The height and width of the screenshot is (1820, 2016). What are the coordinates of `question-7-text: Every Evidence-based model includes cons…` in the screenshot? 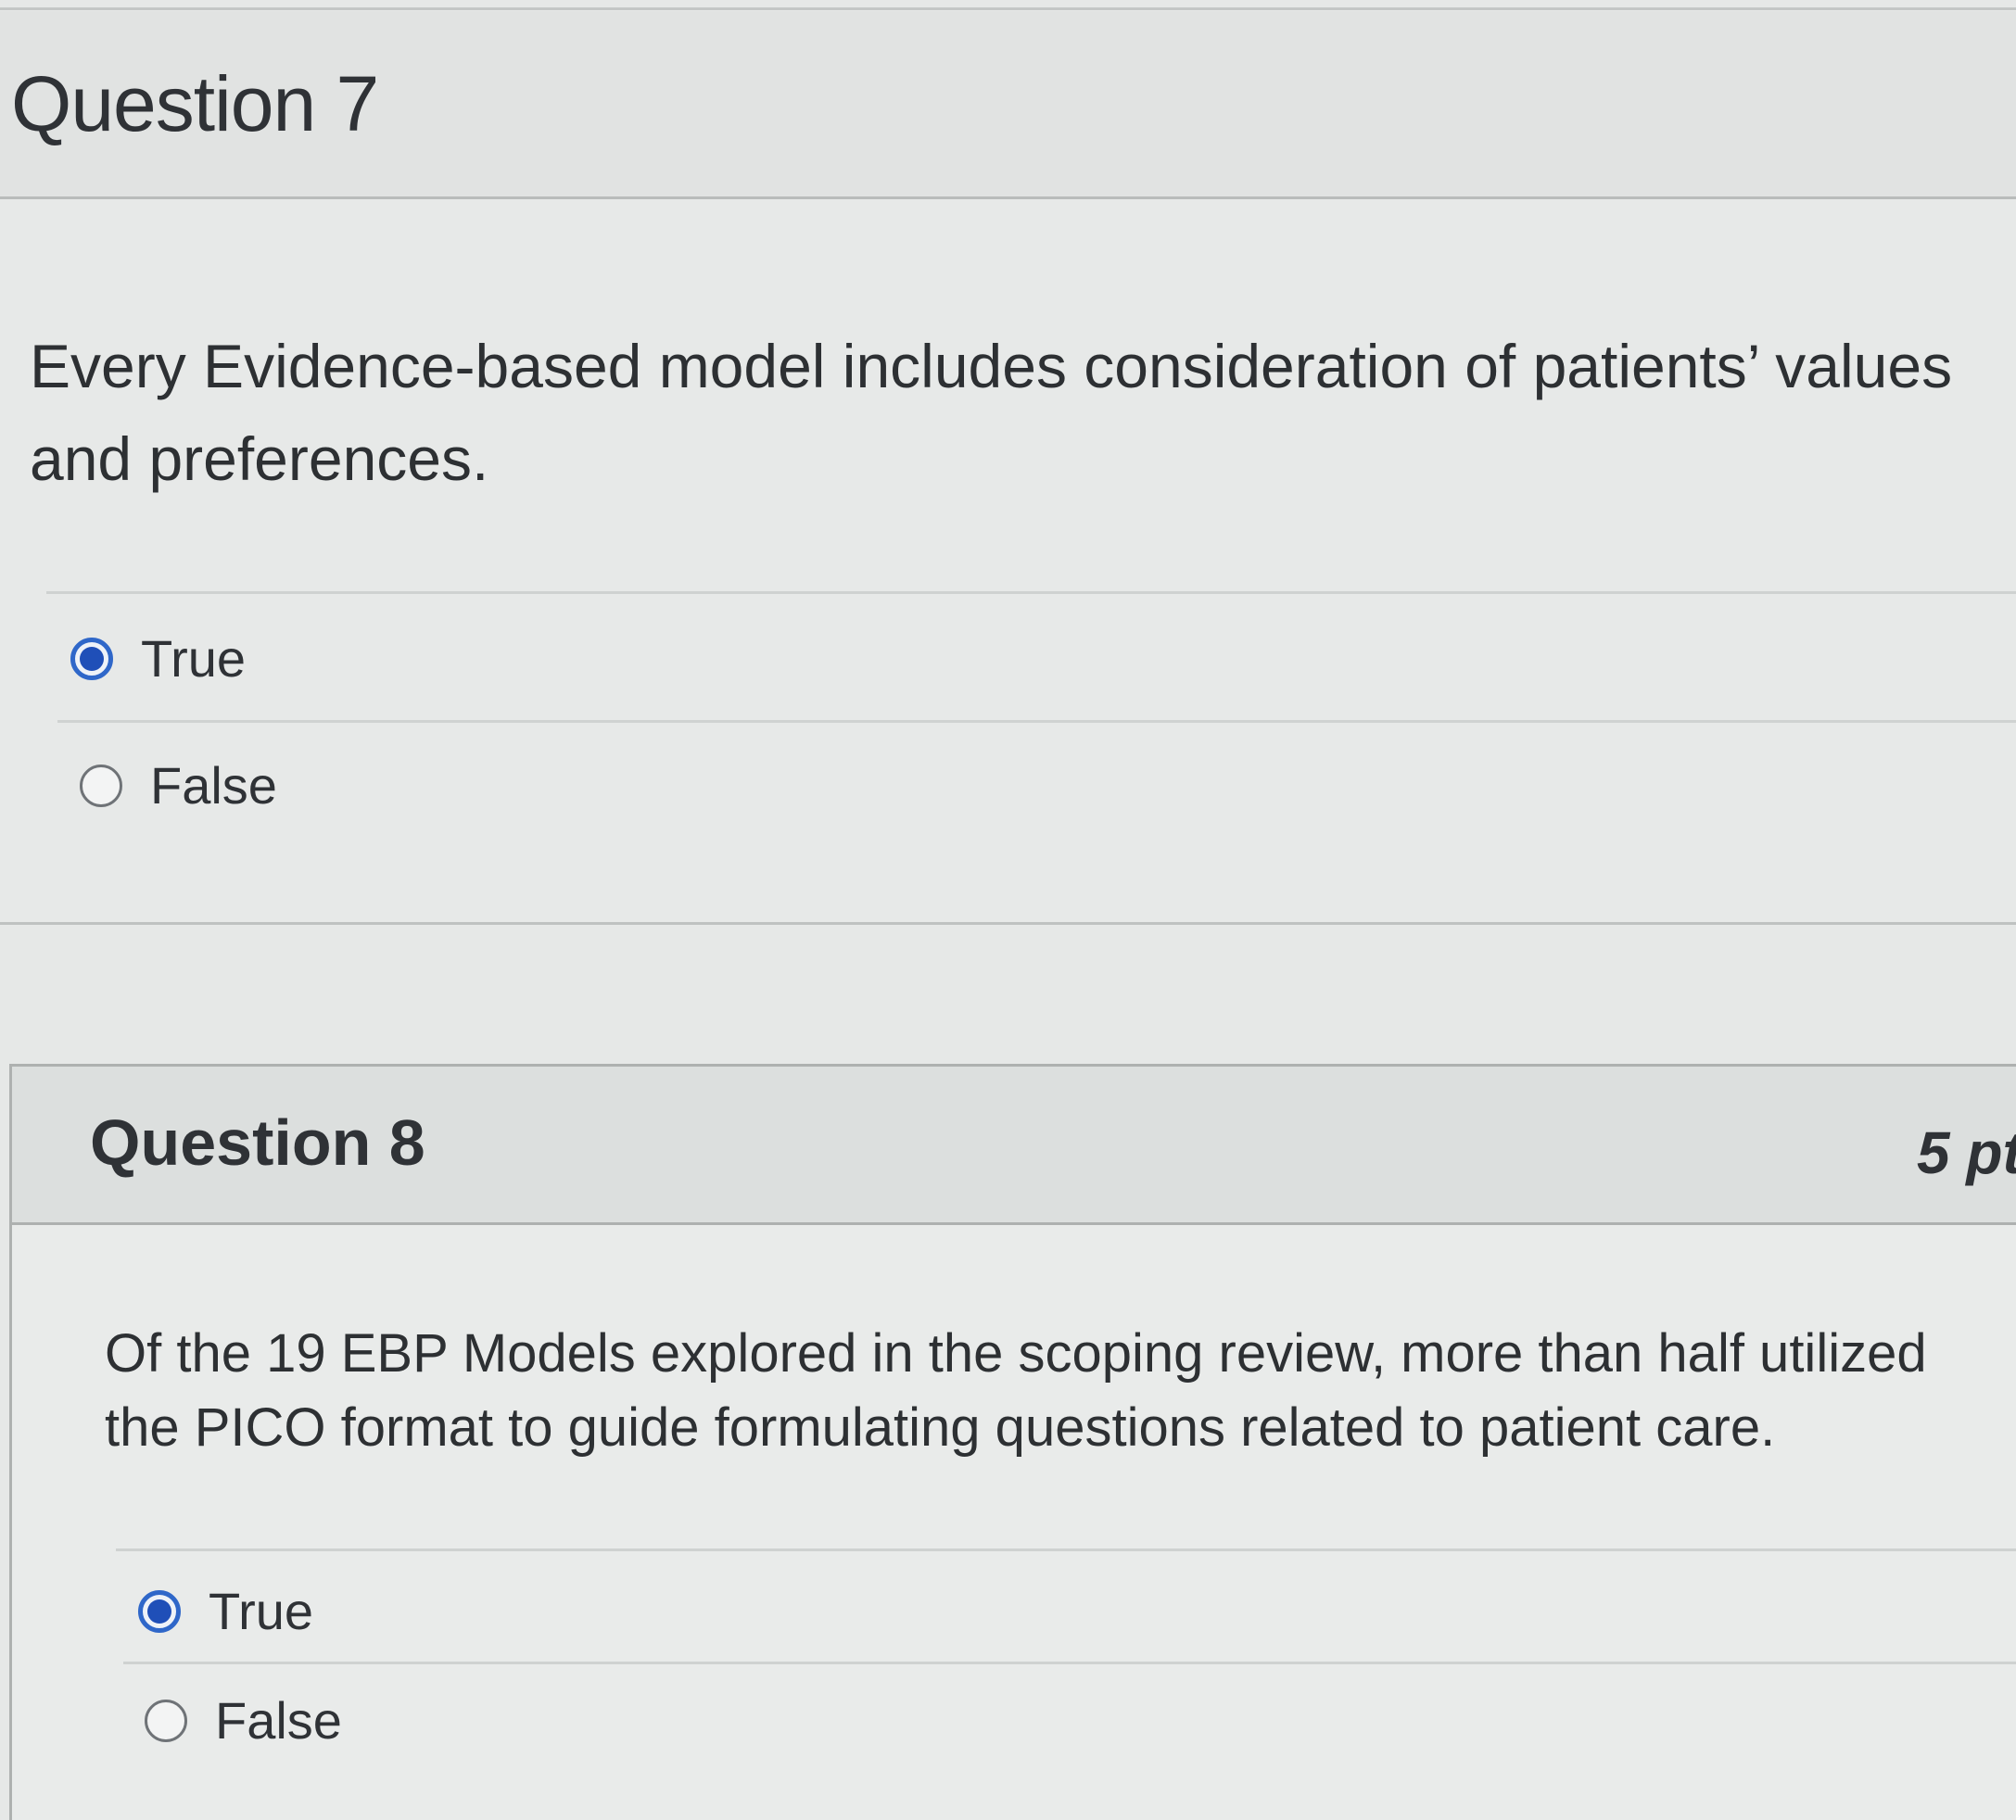 It's located at (992, 412).